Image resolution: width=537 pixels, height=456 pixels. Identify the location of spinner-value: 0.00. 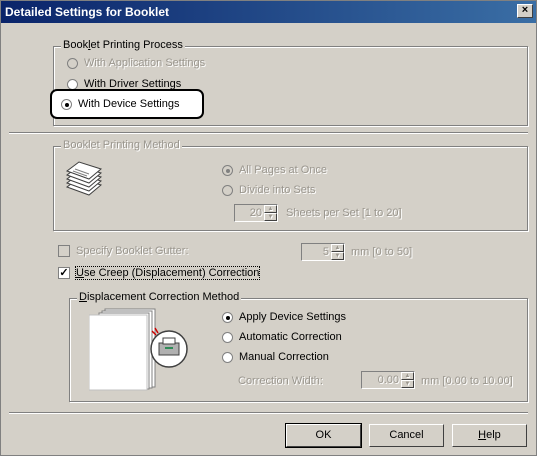
(388, 380).